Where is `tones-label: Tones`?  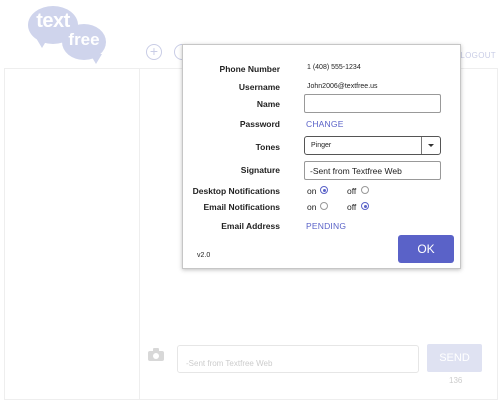
tones-label: Tones is located at coordinates (267, 147).